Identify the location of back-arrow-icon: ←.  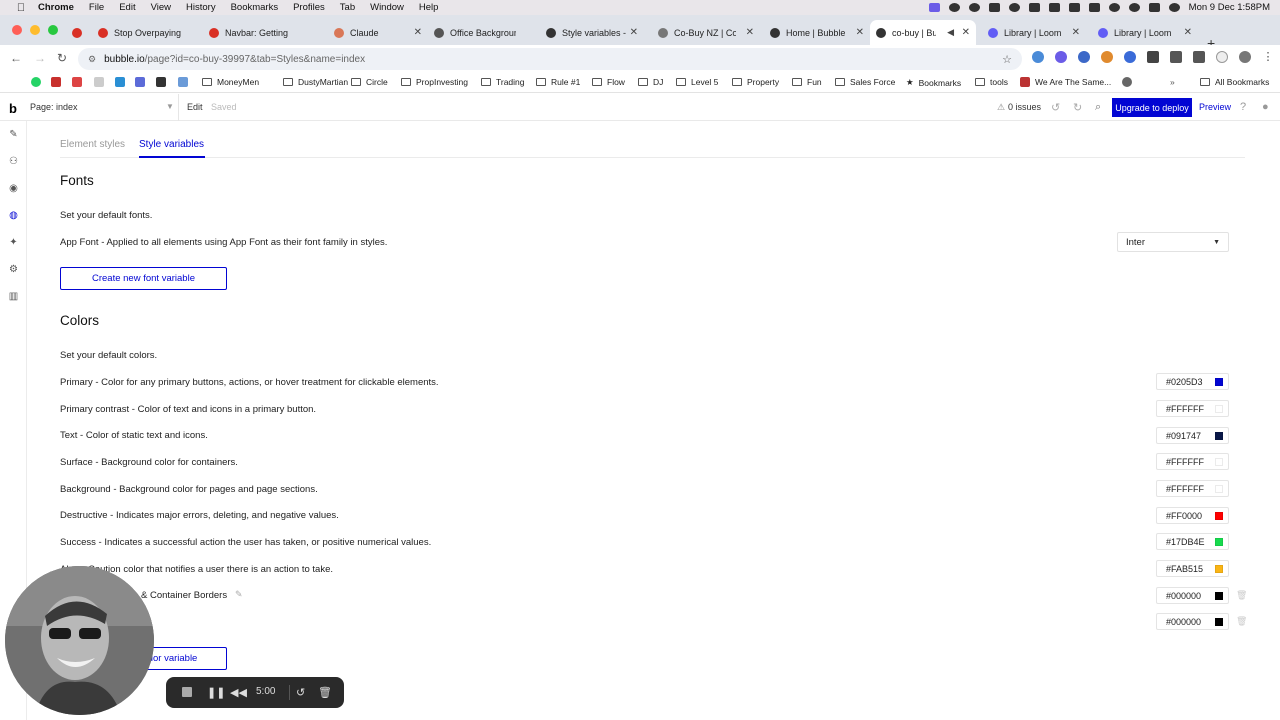
(16, 58).